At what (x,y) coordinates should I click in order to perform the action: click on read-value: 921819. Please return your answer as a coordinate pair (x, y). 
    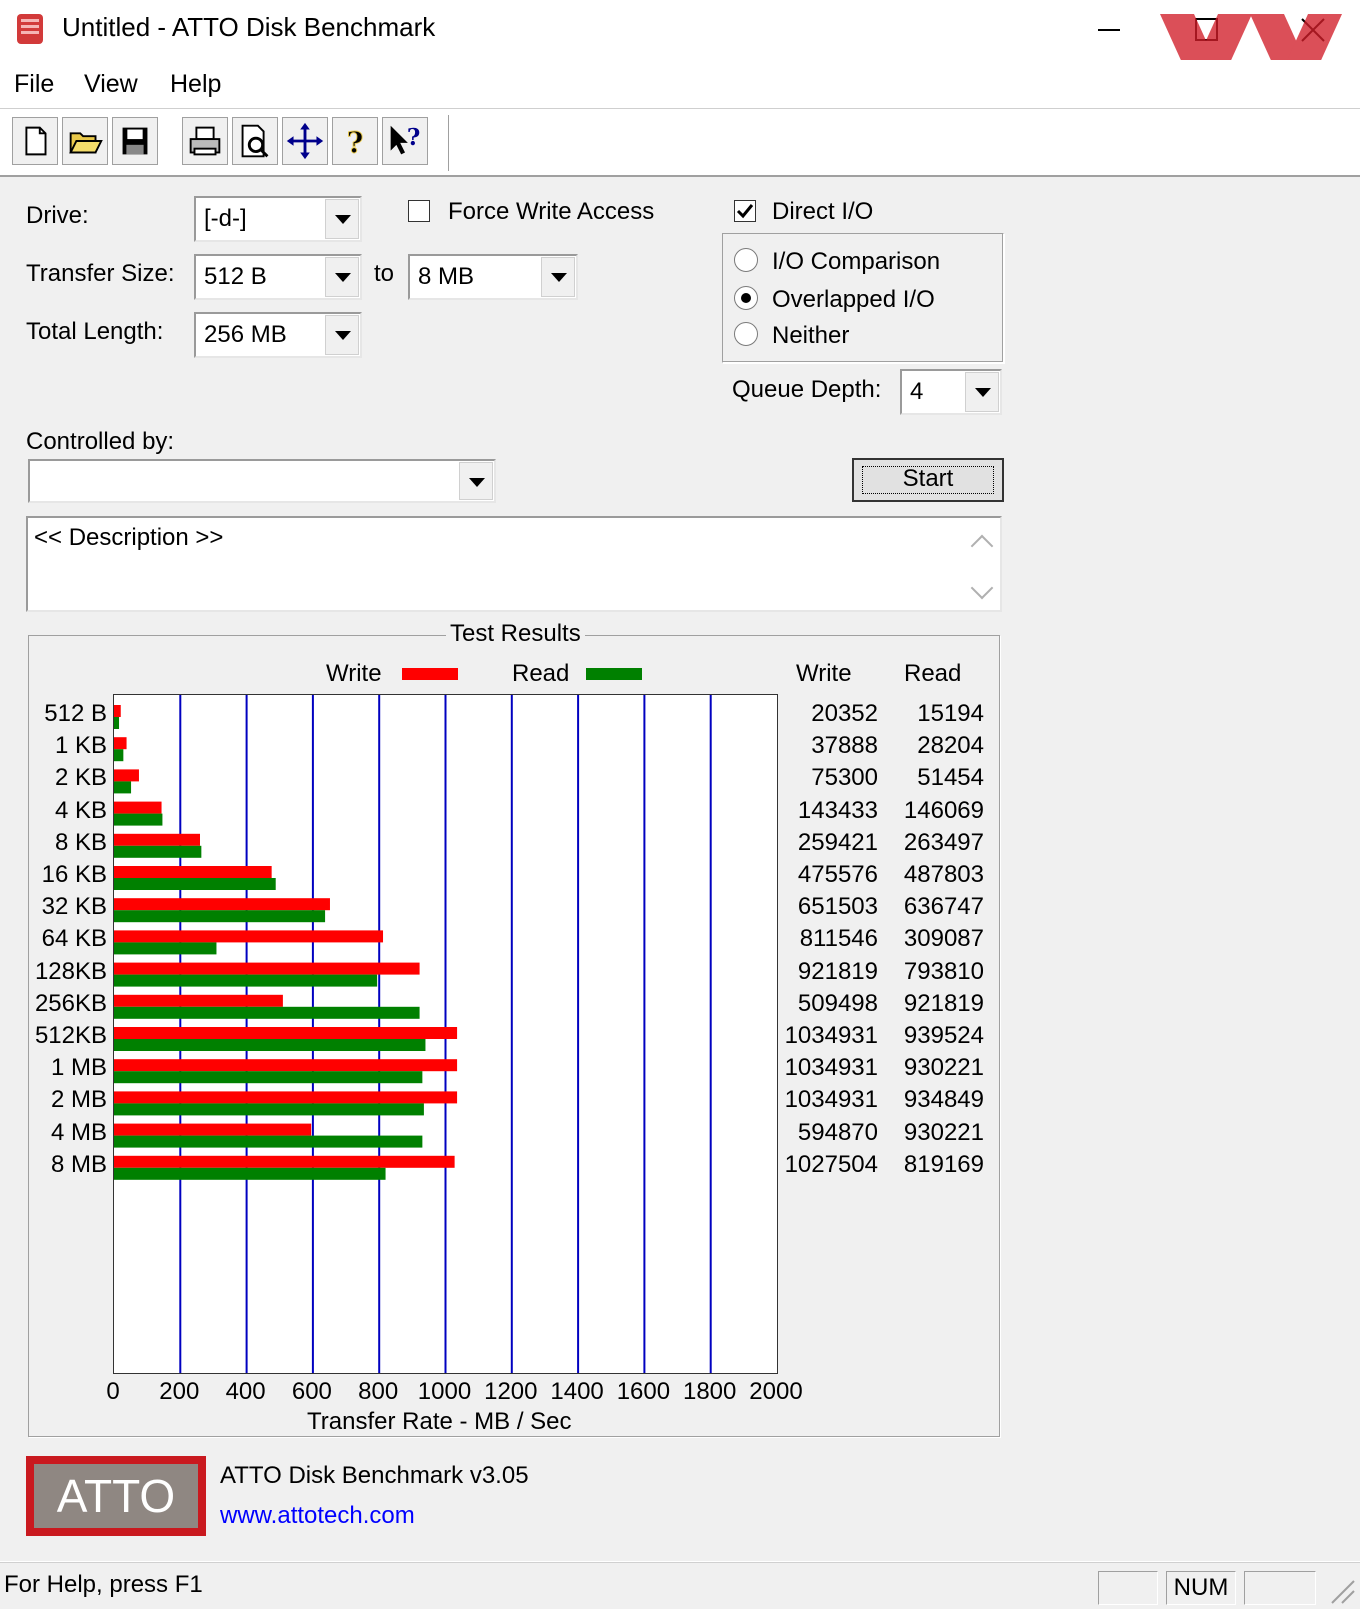
    Looking at the image, I should click on (943, 1003).